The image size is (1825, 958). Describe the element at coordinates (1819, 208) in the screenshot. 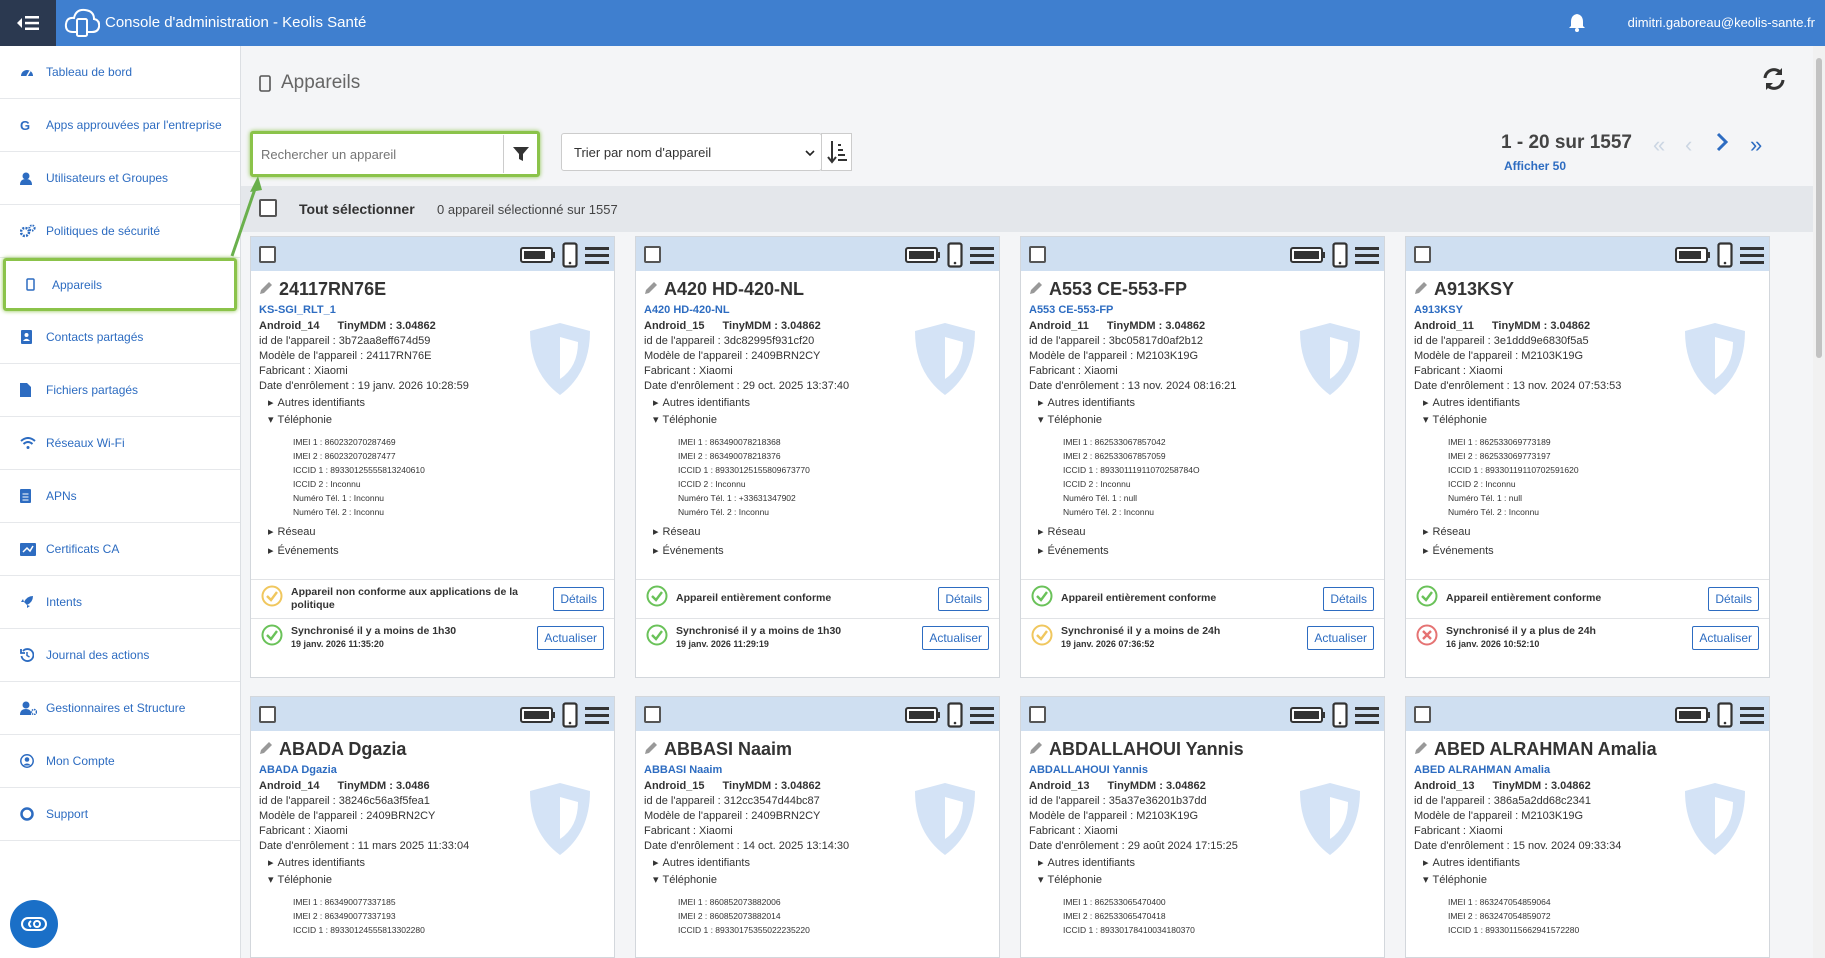

I see `scrollbar-thumb` at that location.